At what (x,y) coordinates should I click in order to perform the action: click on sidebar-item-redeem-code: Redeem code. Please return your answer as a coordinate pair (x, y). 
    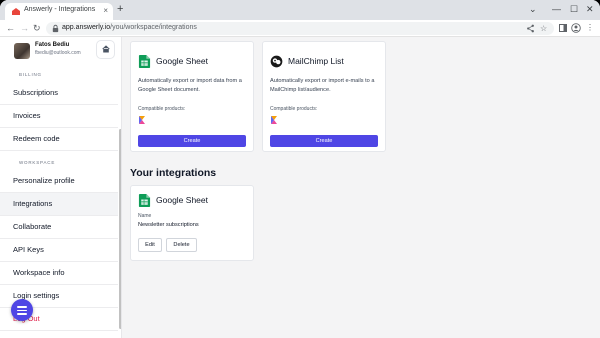
    Looking at the image, I should click on (59, 139).